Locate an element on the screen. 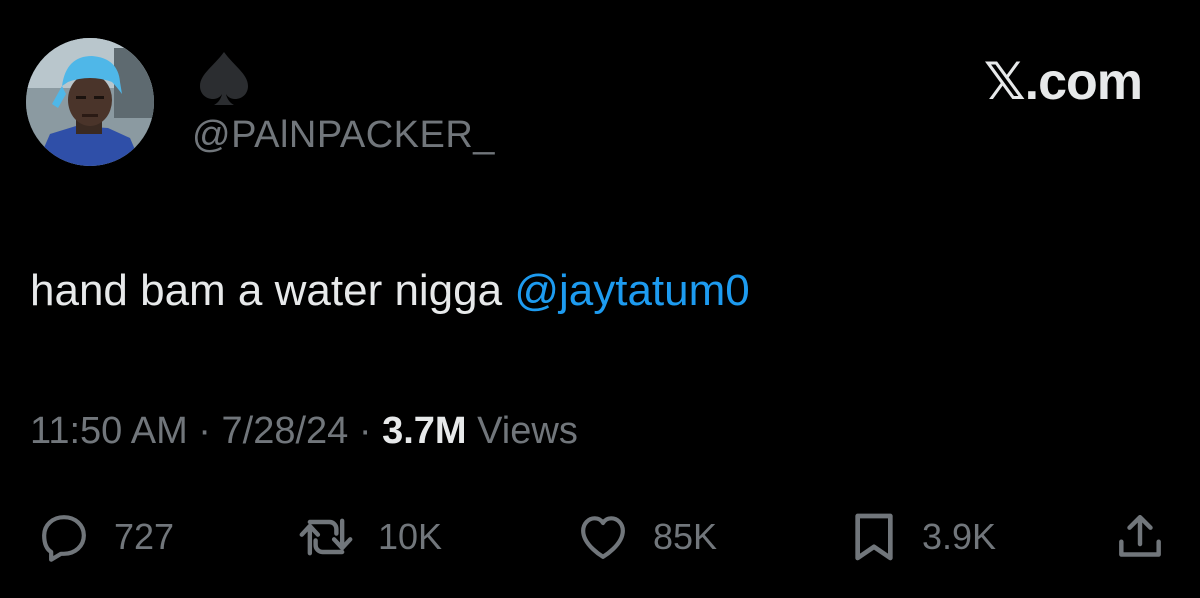 This screenshot has height=598, width=1200. avatar-photo is located at coordinates (90, 102).